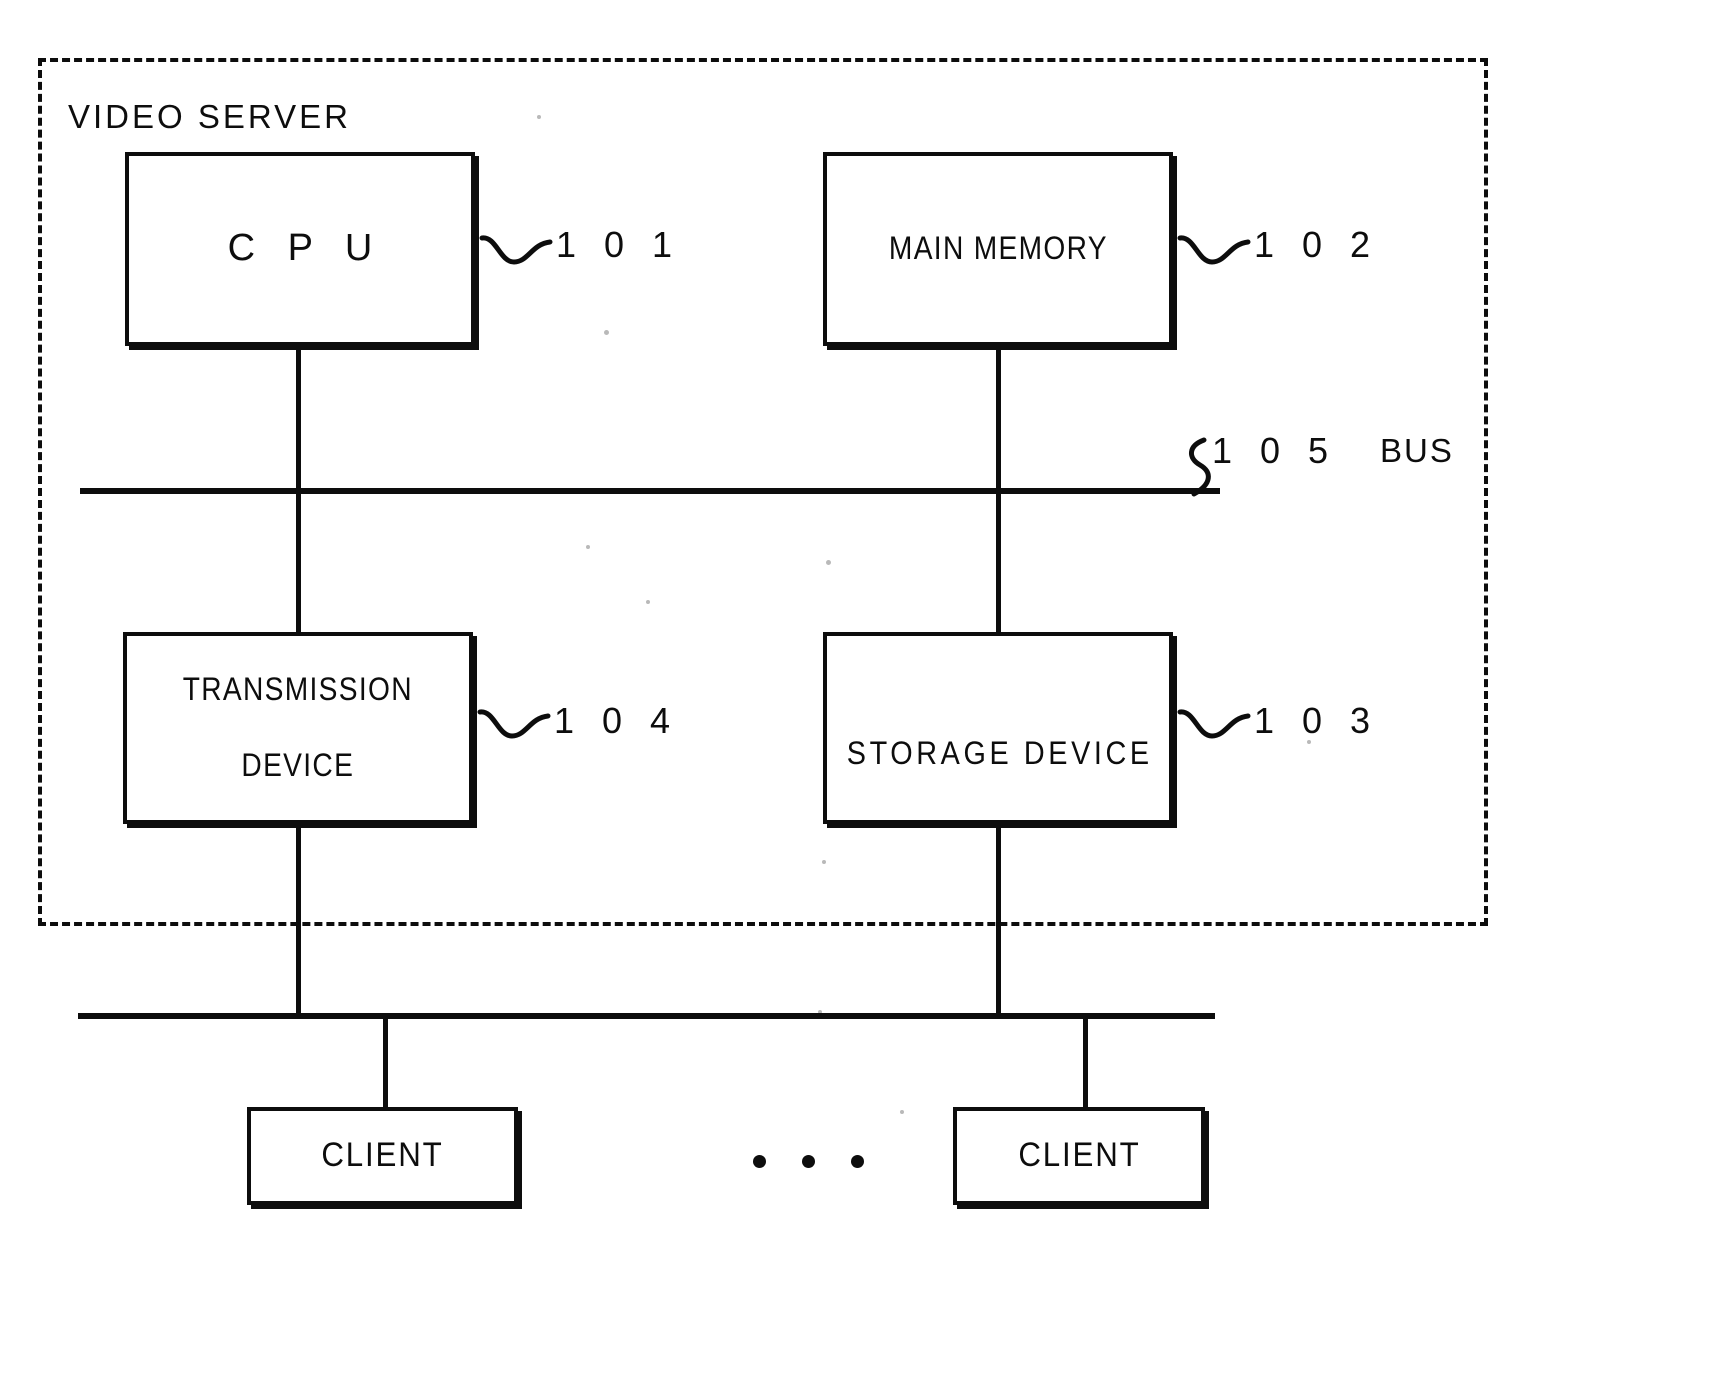  What do you see at coordinates (998, 921) in the screenshot?
I see `connector-storage-to-network` at bounding box center [998, 921].